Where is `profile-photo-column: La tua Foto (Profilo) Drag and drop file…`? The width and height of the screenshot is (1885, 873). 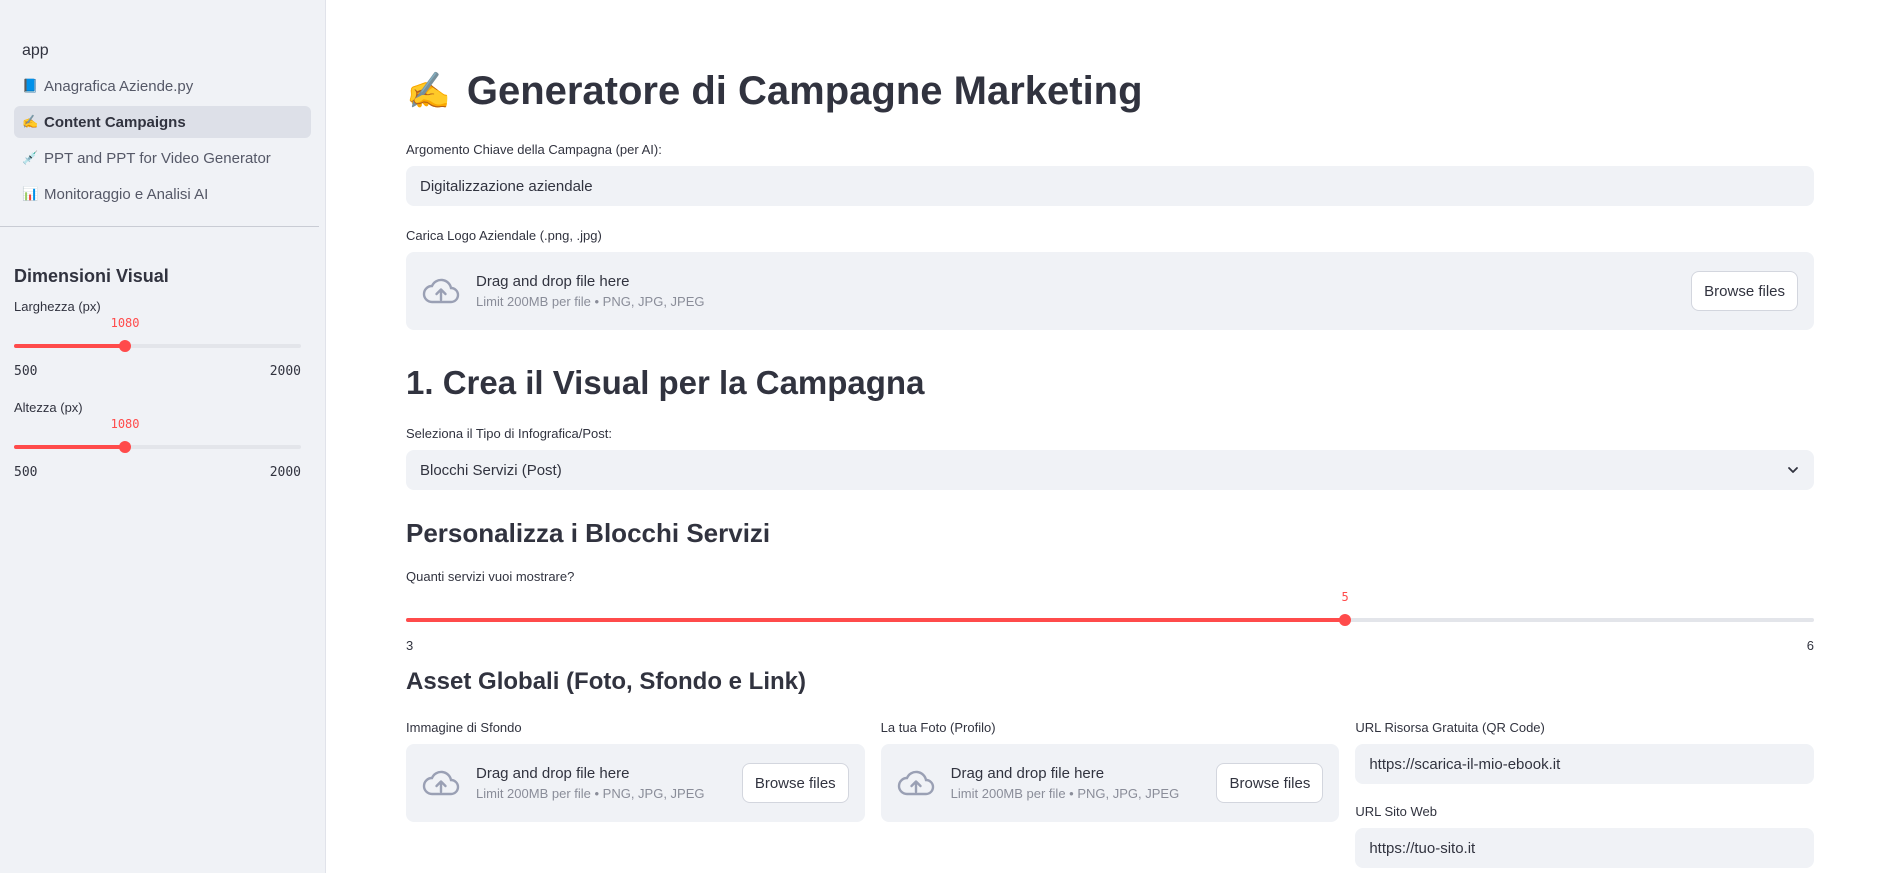
profile-photo-column: La tua Foto (Profilo) Drag and drop file… is located at coordinates (1110, 794).